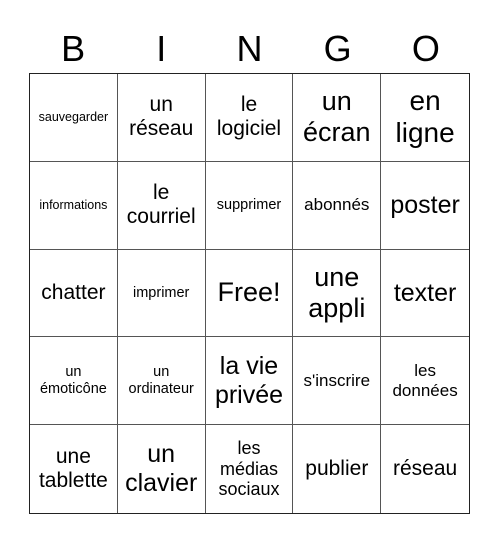 This screenshot has height=544, width=500. What do you see at coordinates (74, 381) in the screenshot?
I see `bingo-cell: un émoticône` at bounding box center [74, 381].